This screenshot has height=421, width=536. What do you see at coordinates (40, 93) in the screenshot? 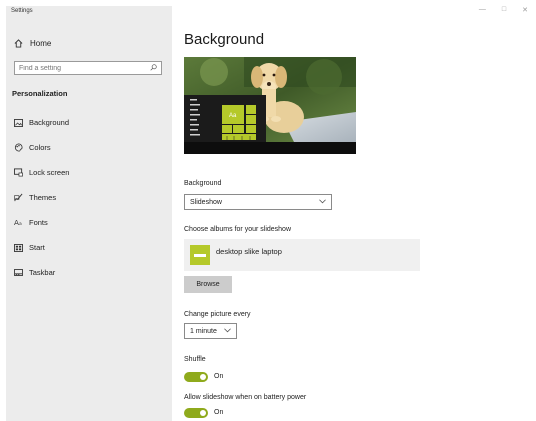
I see `section-title: Personalization` at bounding box center [40, 93].